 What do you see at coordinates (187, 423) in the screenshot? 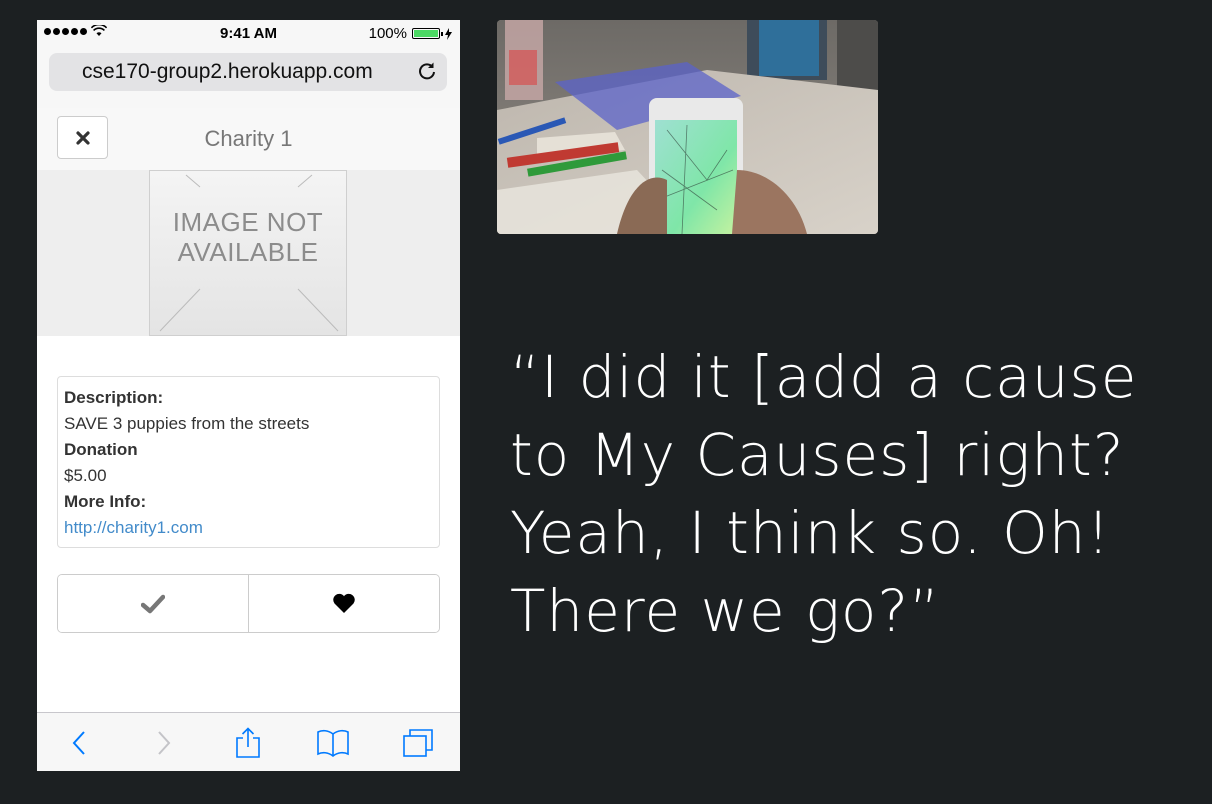
I see `description-value: SAVE 3 puppies from the streets` at bounding box center [187, 423].